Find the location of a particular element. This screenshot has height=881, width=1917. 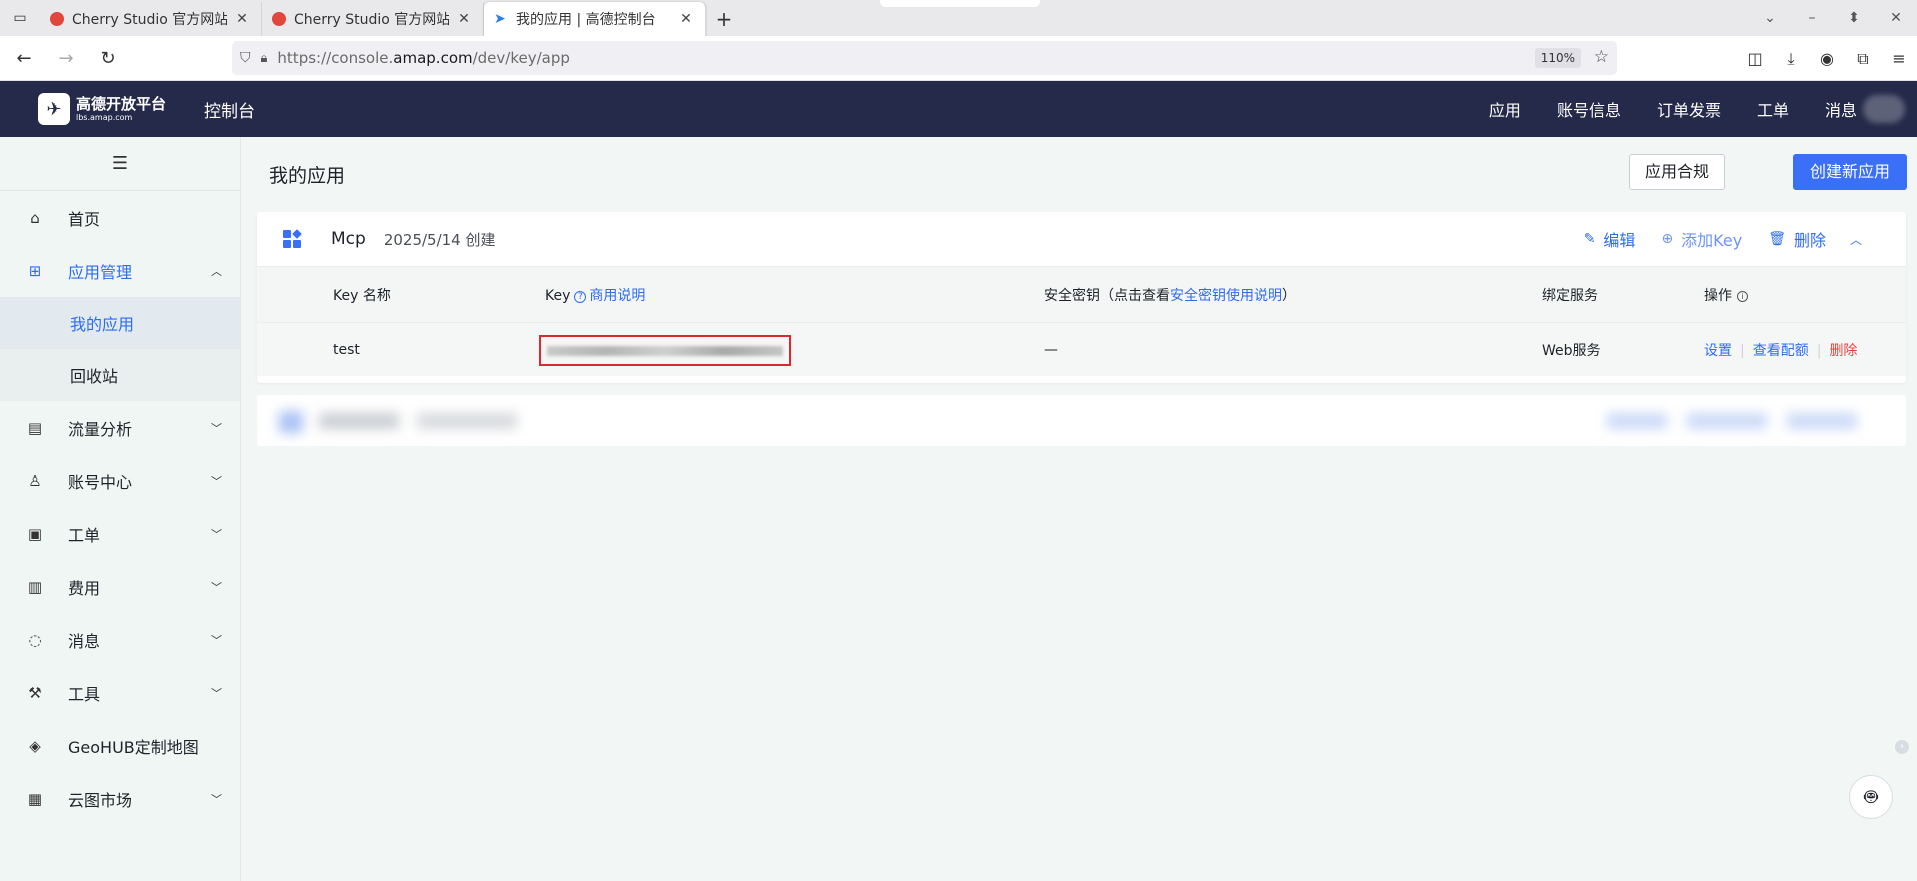

zoom-level: 110% is located at coordinates (1557, 58).